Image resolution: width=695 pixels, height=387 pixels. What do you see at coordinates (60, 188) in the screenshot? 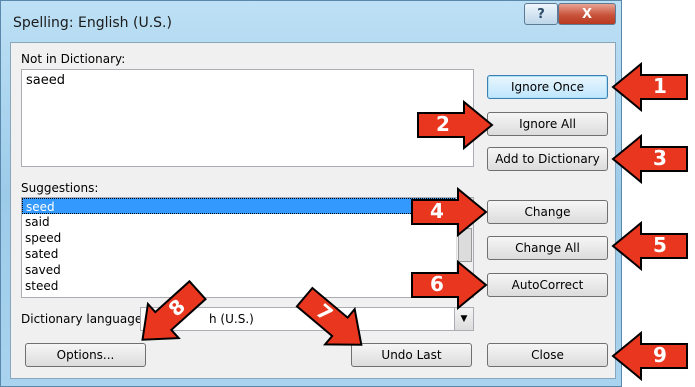
I see `suggestions-label: Suggestions:` at bounding box center [60, 188].